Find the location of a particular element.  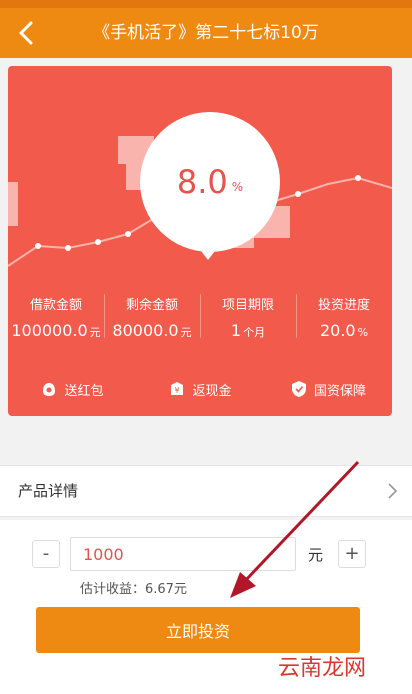

stat-unit: 个月 is located at coordinates (254, 332).